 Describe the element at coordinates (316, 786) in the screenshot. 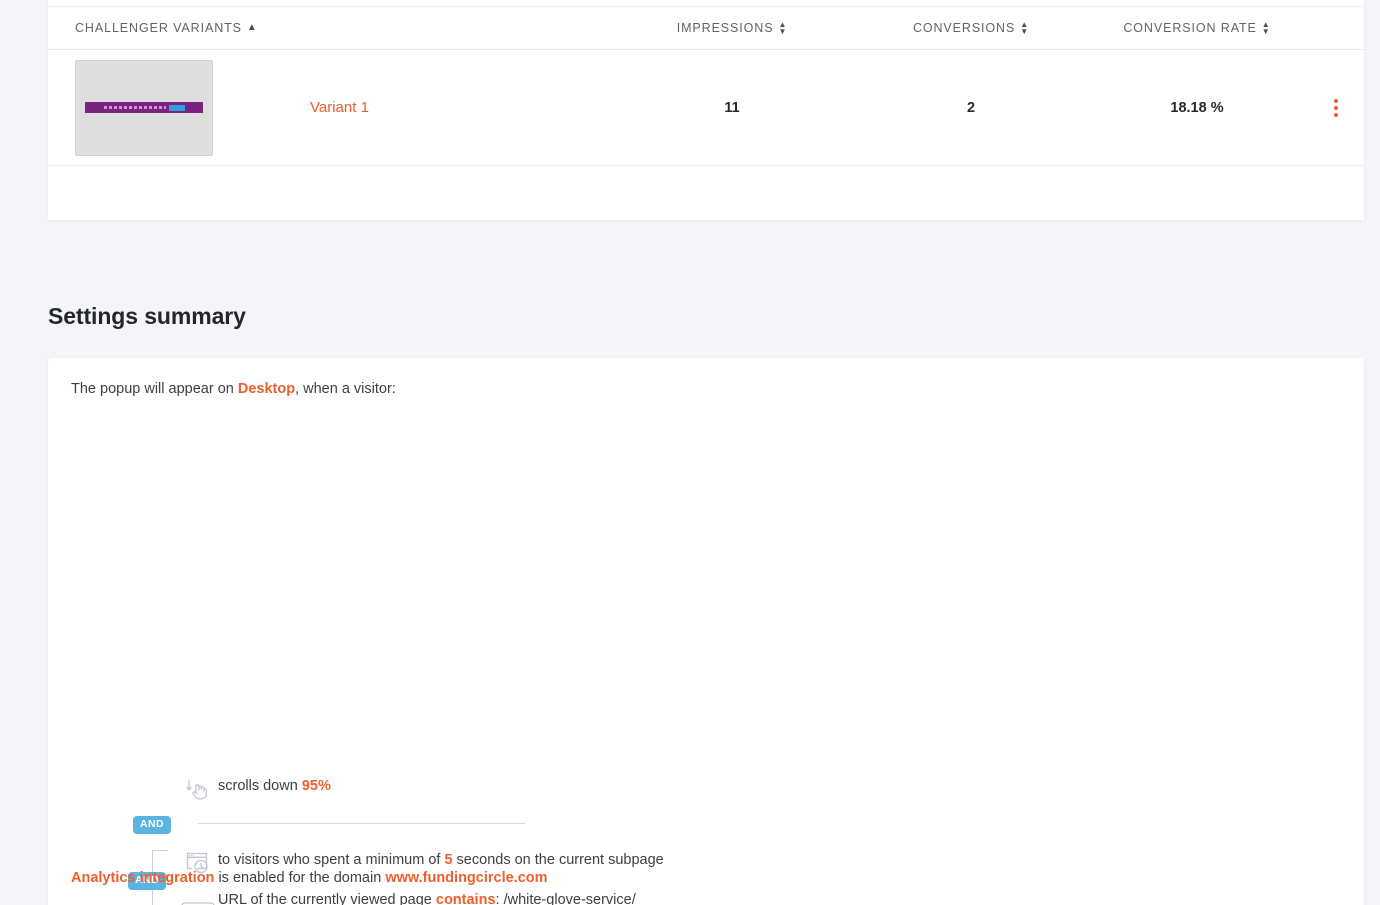

I see `cond-value: 95%` at that location.